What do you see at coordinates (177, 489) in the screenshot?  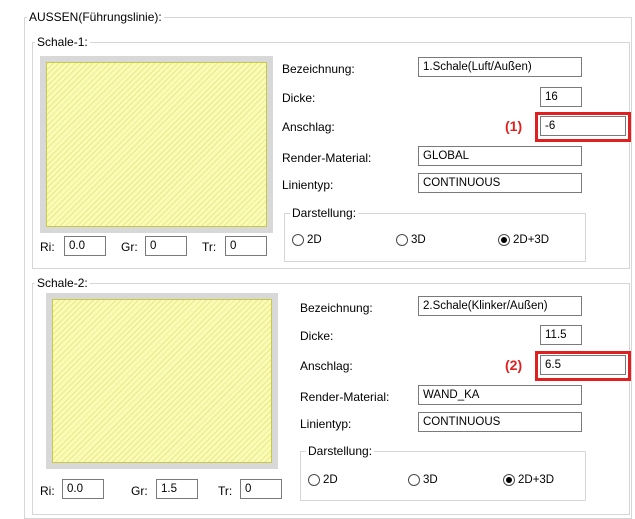 I see `shell-2-gr-field: 1.5` at bounding box center [177, 489].